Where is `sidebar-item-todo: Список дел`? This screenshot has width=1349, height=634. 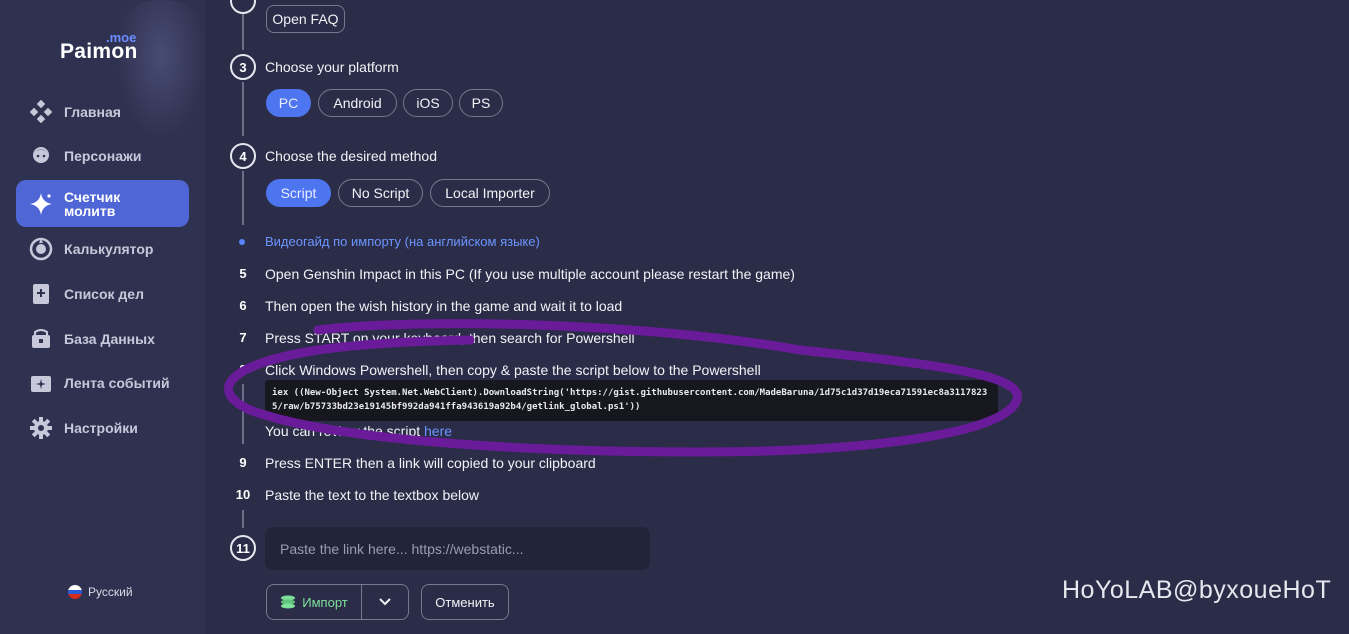
sidebar-item-todo: Список дел is located at coordinates (102, 294).